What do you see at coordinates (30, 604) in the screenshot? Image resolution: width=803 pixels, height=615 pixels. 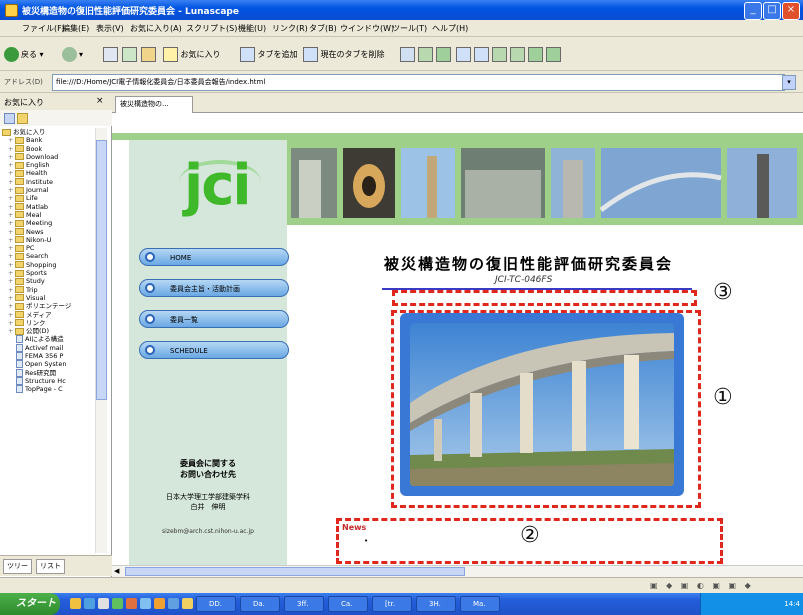 I see `start-button: スタート` at bounding box center [30, 604].